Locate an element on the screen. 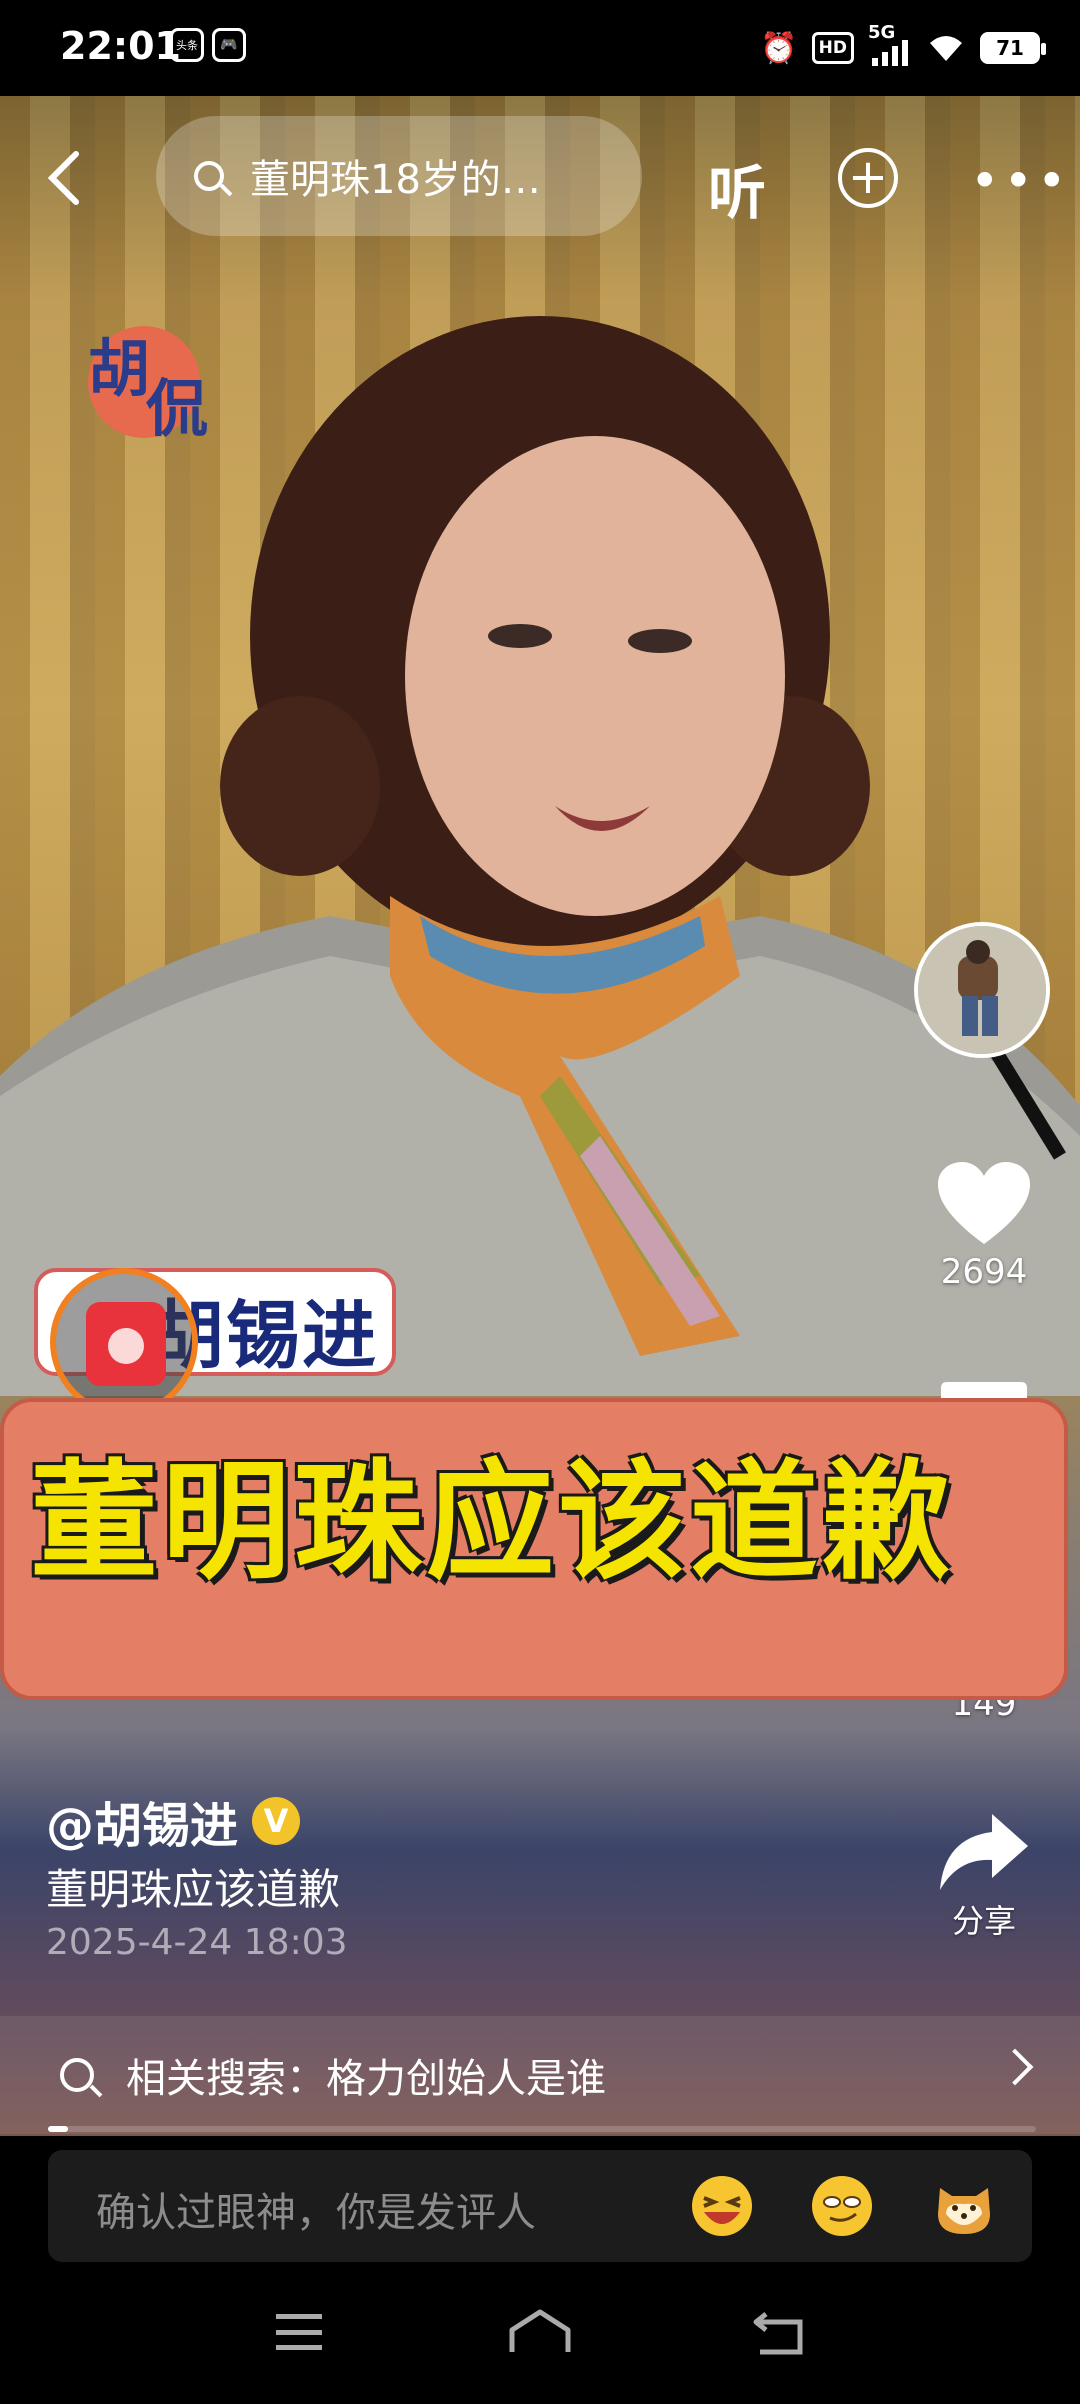 Image resolution: width=1080 pixels, height=2404 pixels. author-avatar is located at coordinates (982, 990).